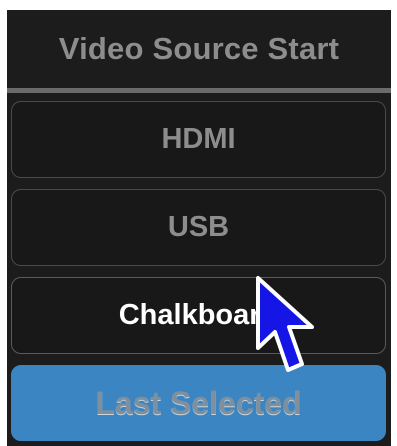 The width and height of the screenshot is (397, 446). What do you see at coordinates (199, 48) in the screenshot?
I see `panel-title: Video Source Start` at bounding box center [199, 48].